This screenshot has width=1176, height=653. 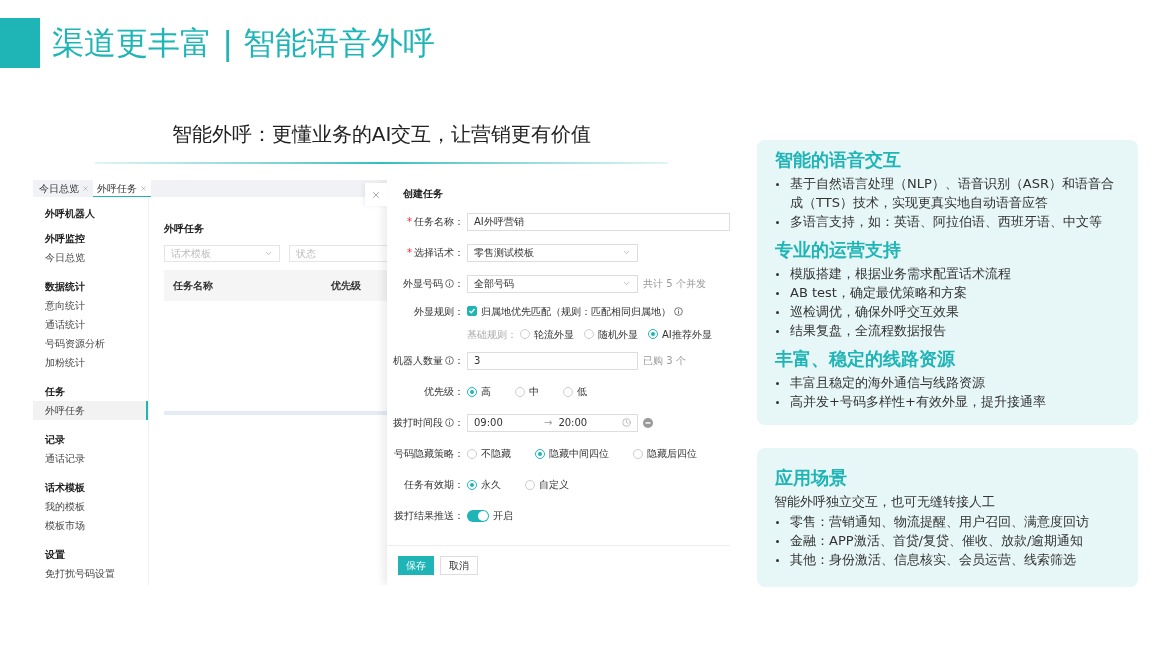 I want to click on field-label: 外显号码, so click(x=423, y=284).